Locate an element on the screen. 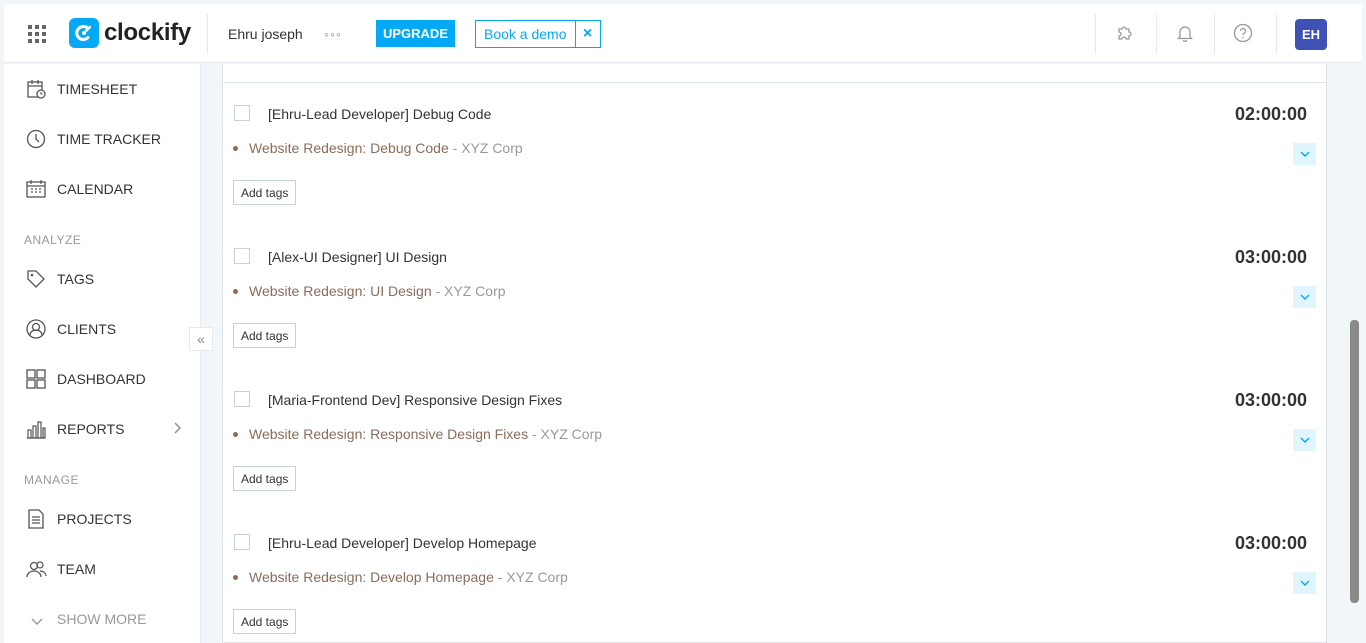 This screenshot has height=643, width=1366. entry-duration: 02:00:00 is located at coordinates (1271, 114).